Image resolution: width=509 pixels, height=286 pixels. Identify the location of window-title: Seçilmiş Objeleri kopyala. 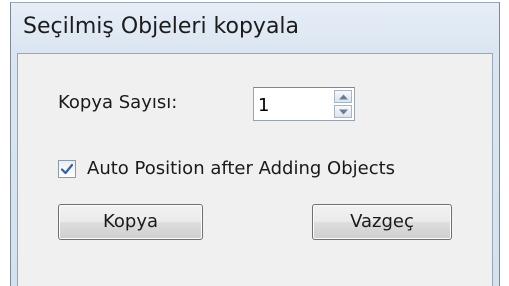
(161, 26).